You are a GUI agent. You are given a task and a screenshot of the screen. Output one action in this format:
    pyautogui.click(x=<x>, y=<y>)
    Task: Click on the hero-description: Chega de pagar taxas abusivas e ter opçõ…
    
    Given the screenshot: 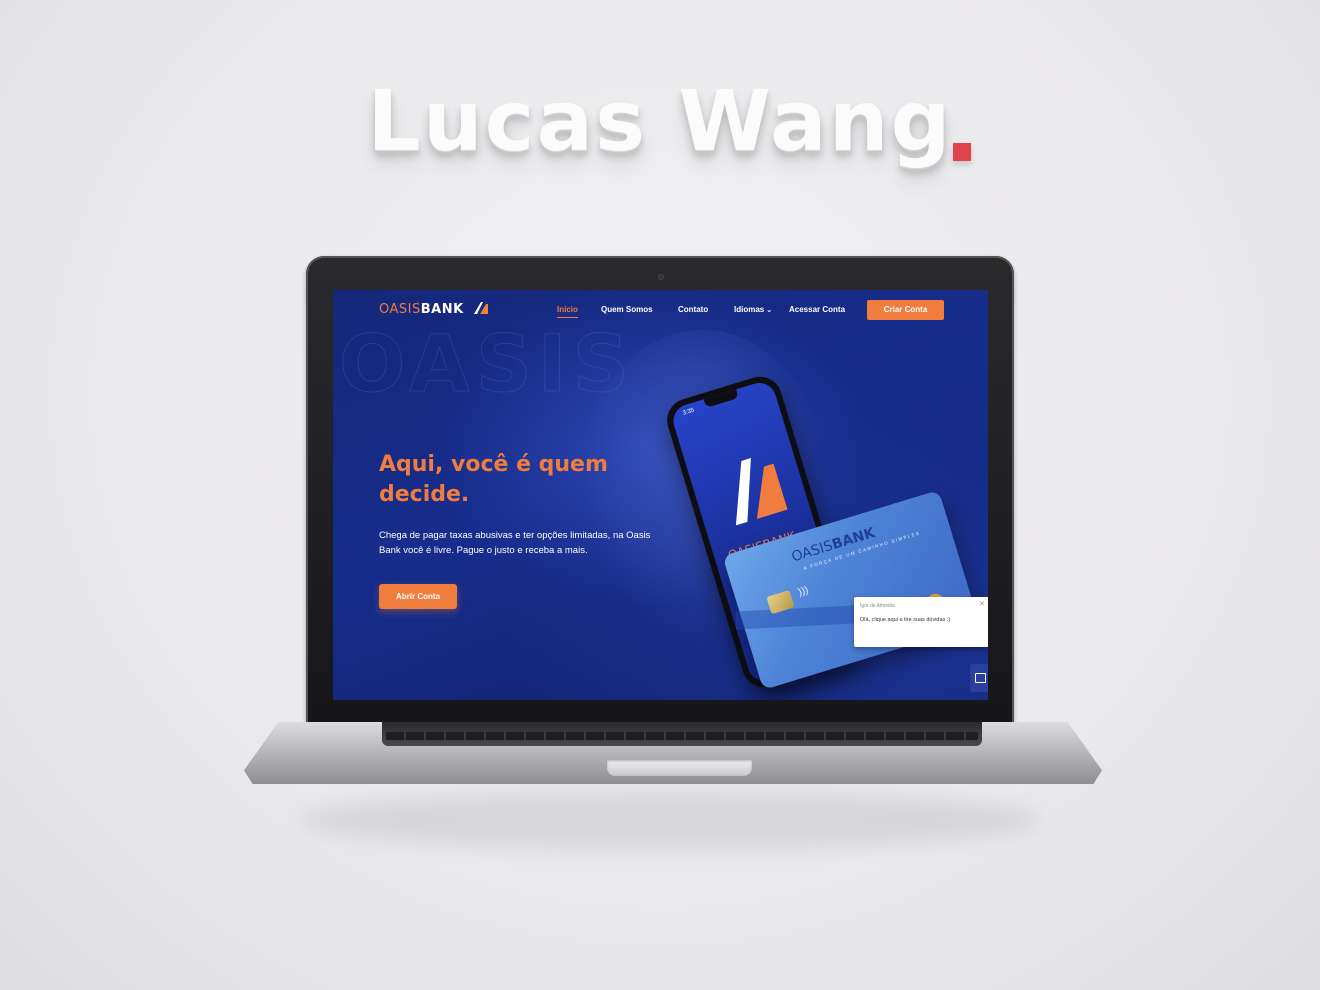 What is the action you would take?
    pyautogui.click(x=515, y=543)
    